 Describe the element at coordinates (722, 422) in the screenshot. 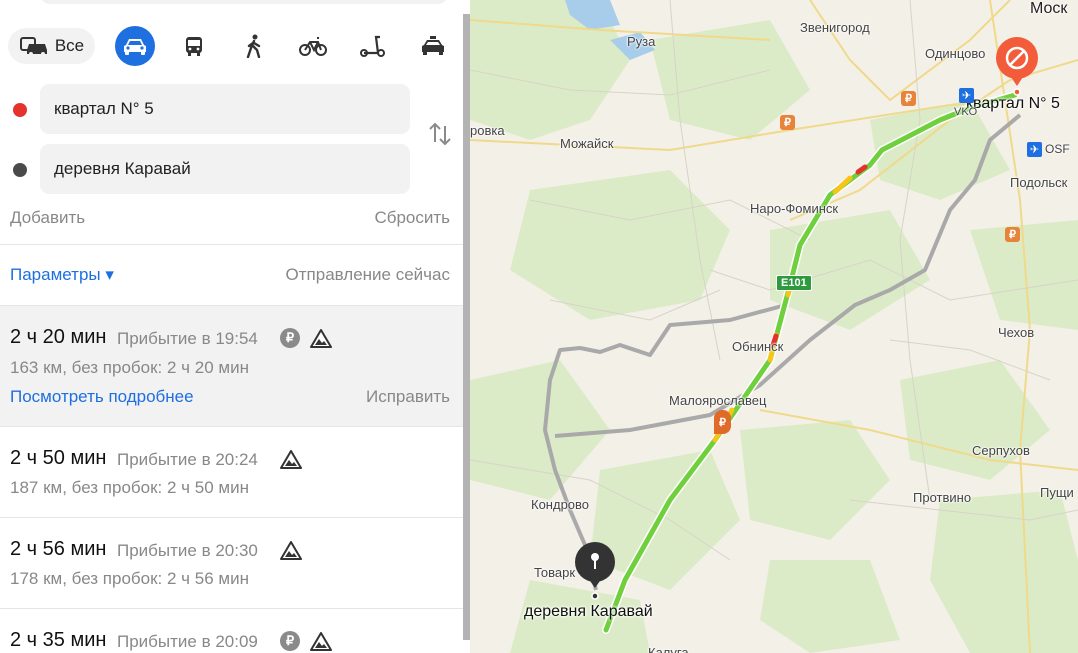

I see `toll-point-marker-icon: ₽` at that location.